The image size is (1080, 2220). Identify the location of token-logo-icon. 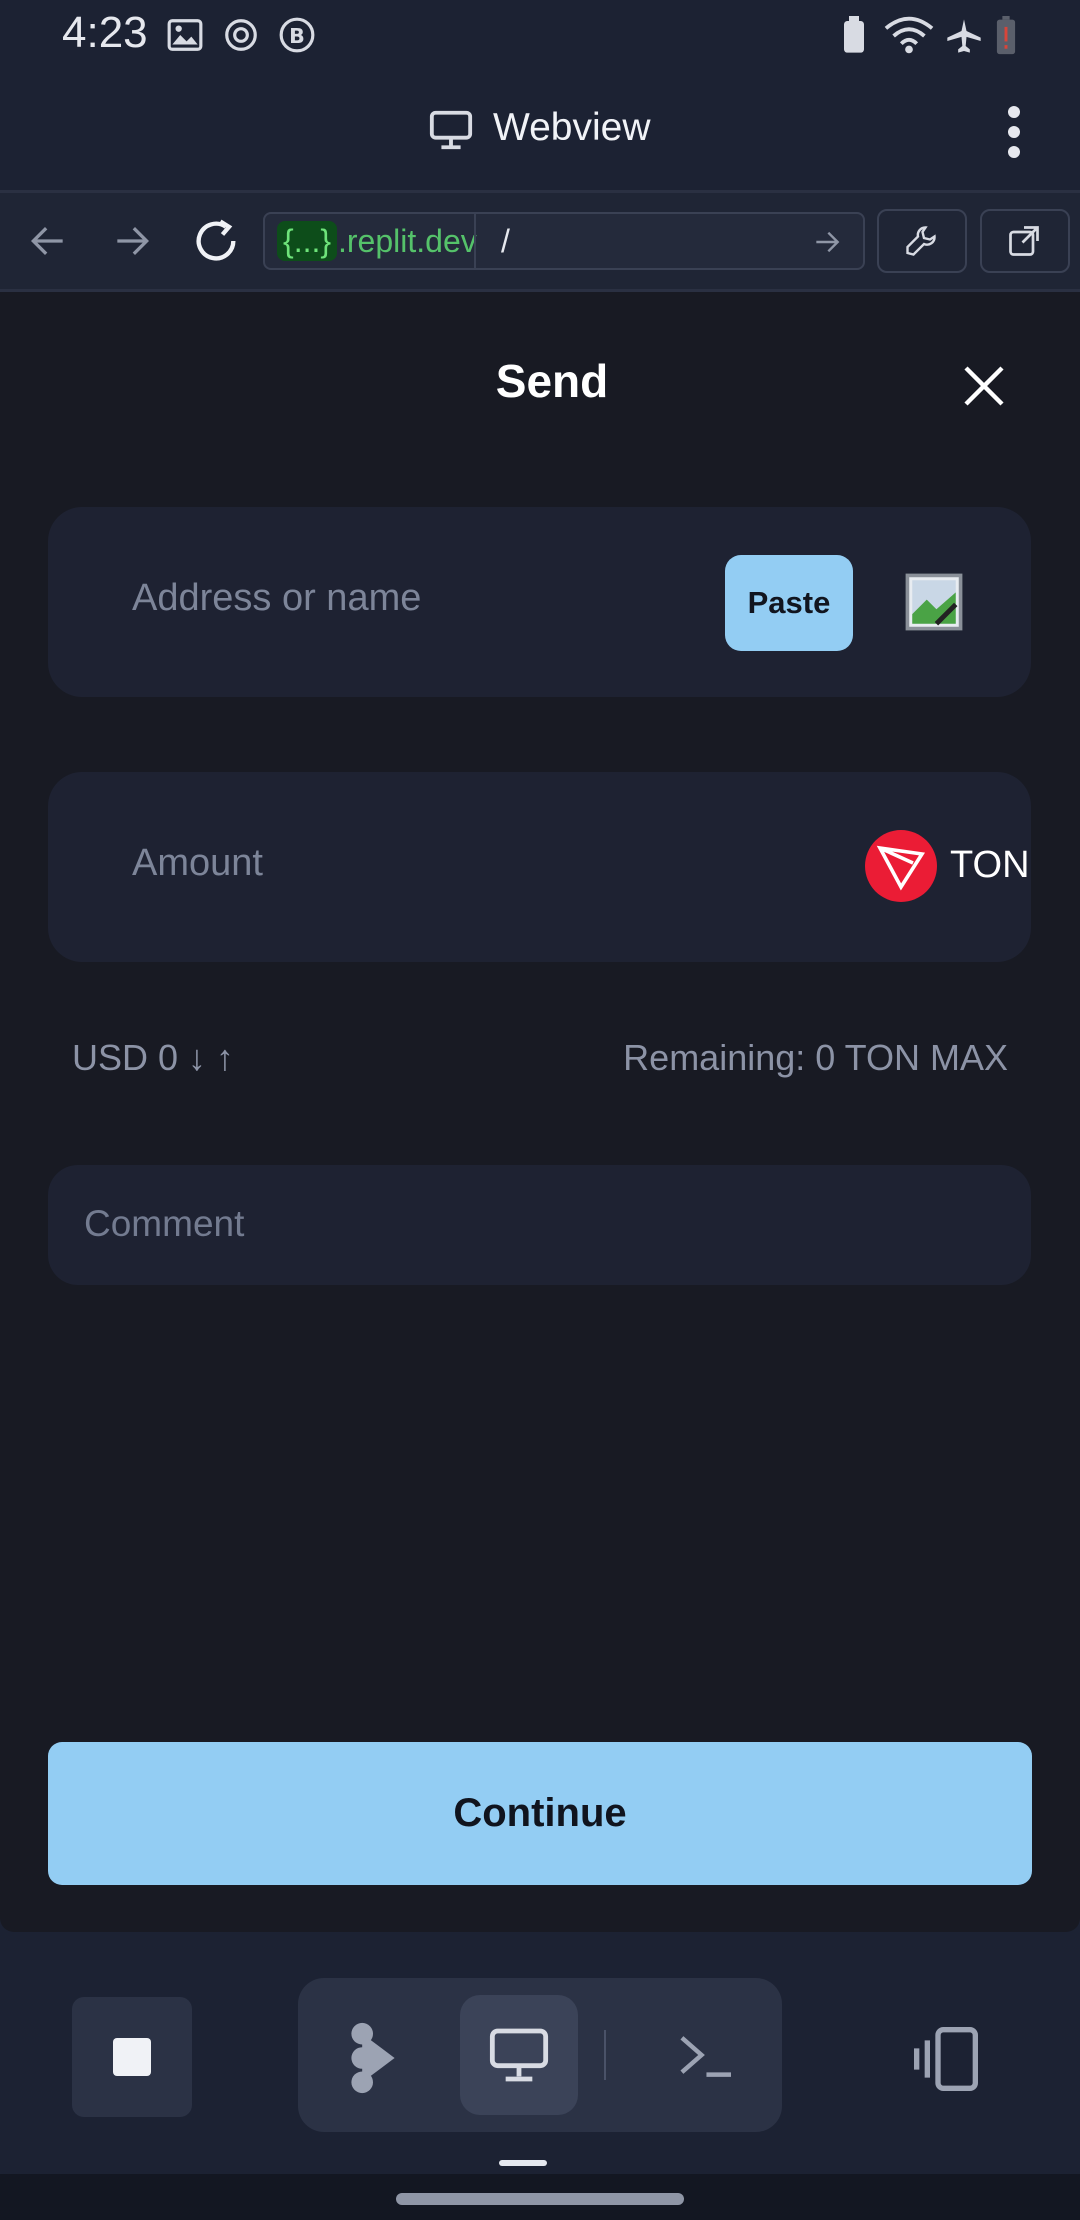
(901, 866).